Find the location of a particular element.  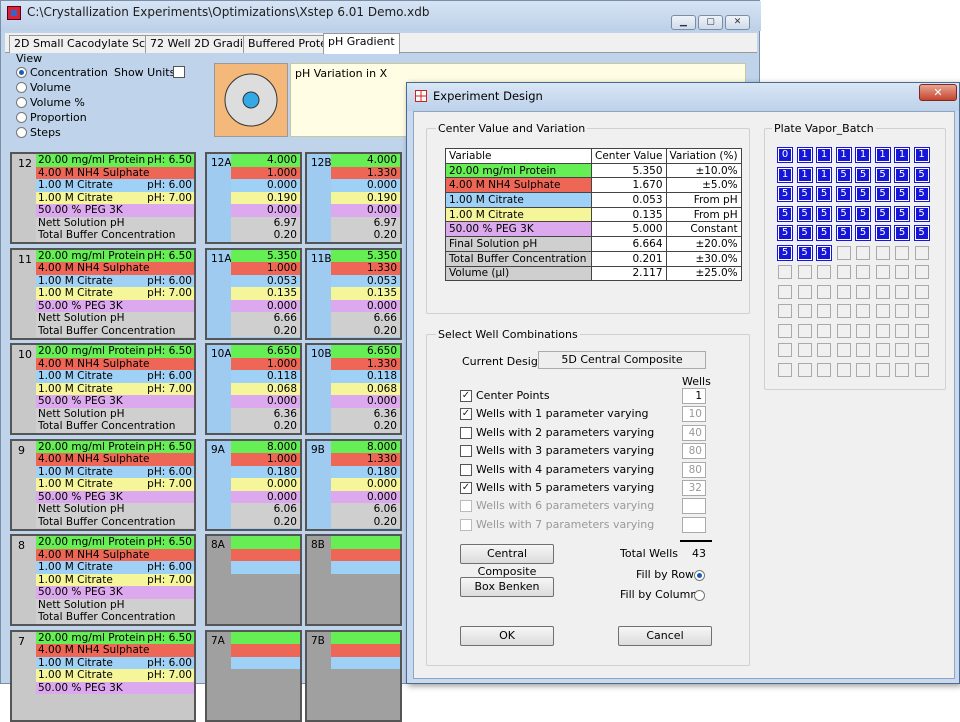

well-12B: 12B 4.000 1.330 0.000 0.190 0.000 6.97 0.20 is located at coordinates (353, 198).